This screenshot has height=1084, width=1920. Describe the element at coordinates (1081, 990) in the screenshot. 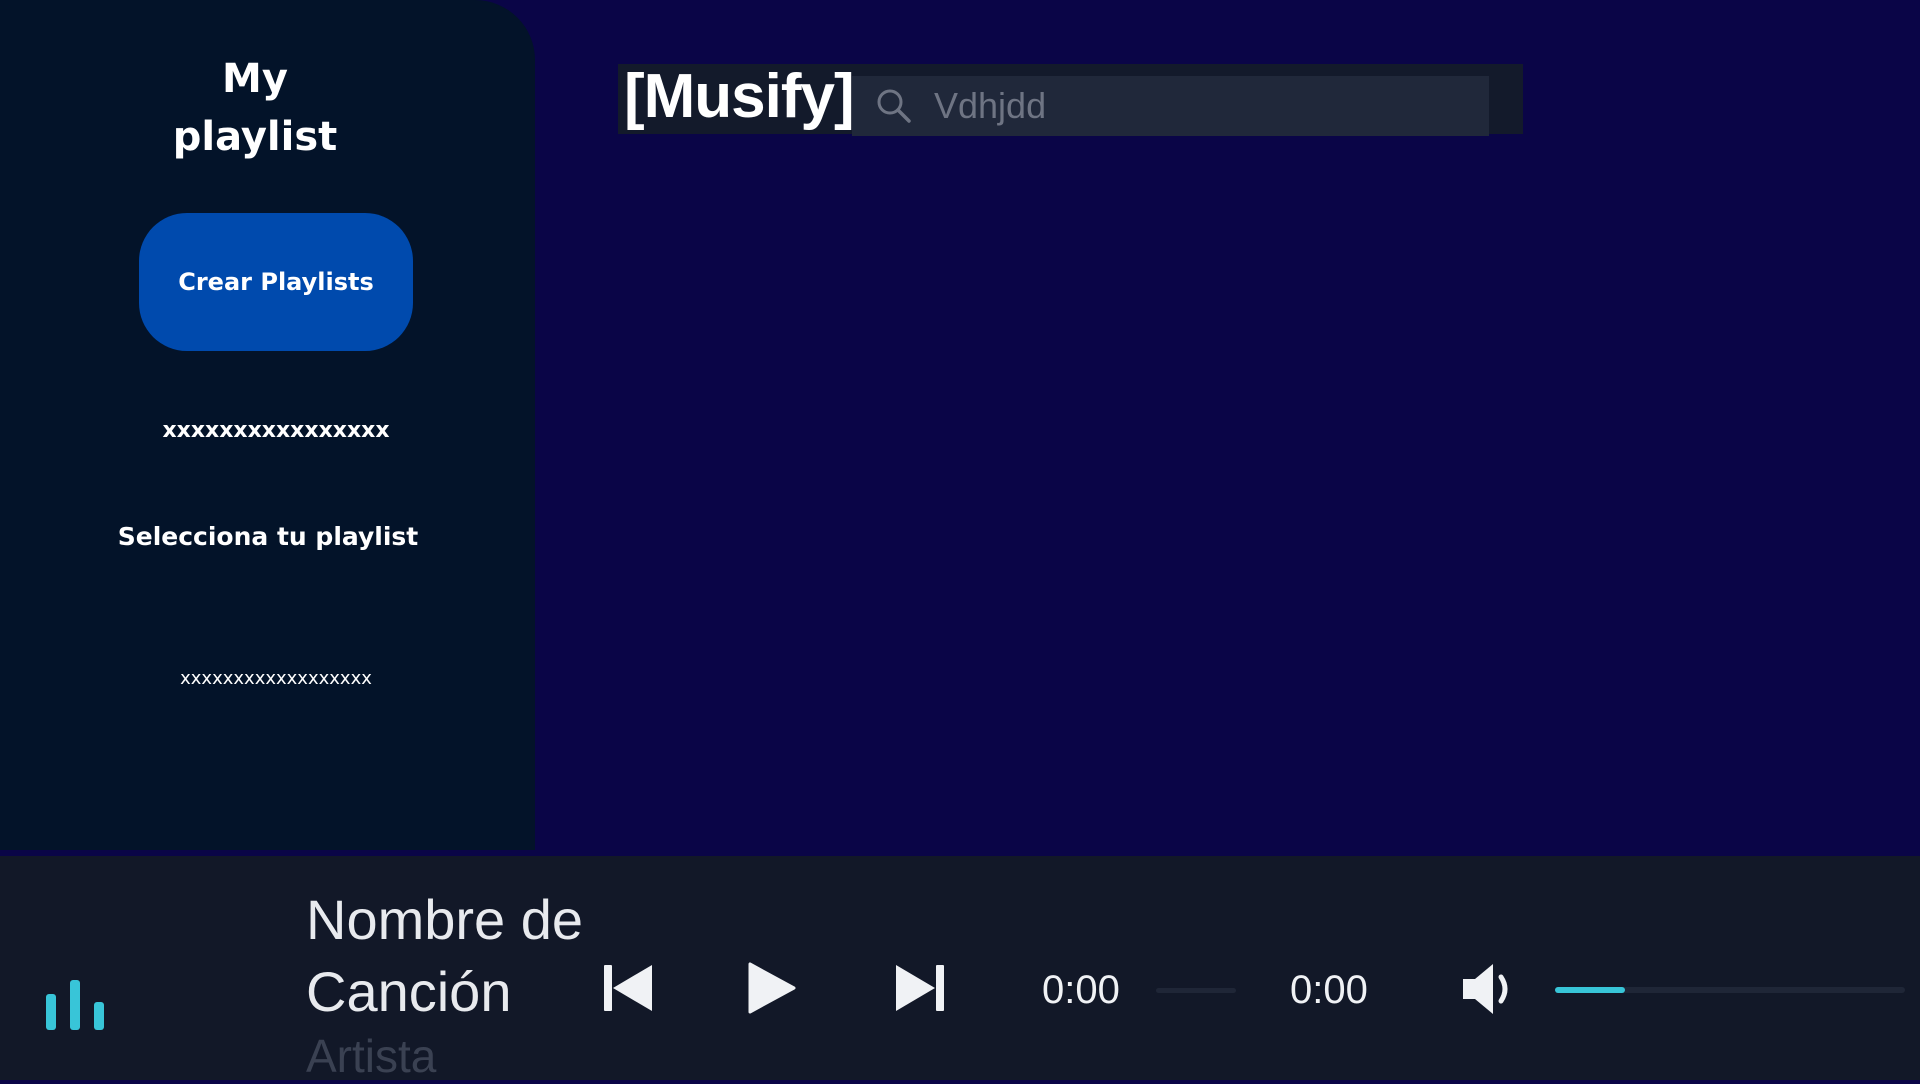

I see `current-time: 0:00` at that location.